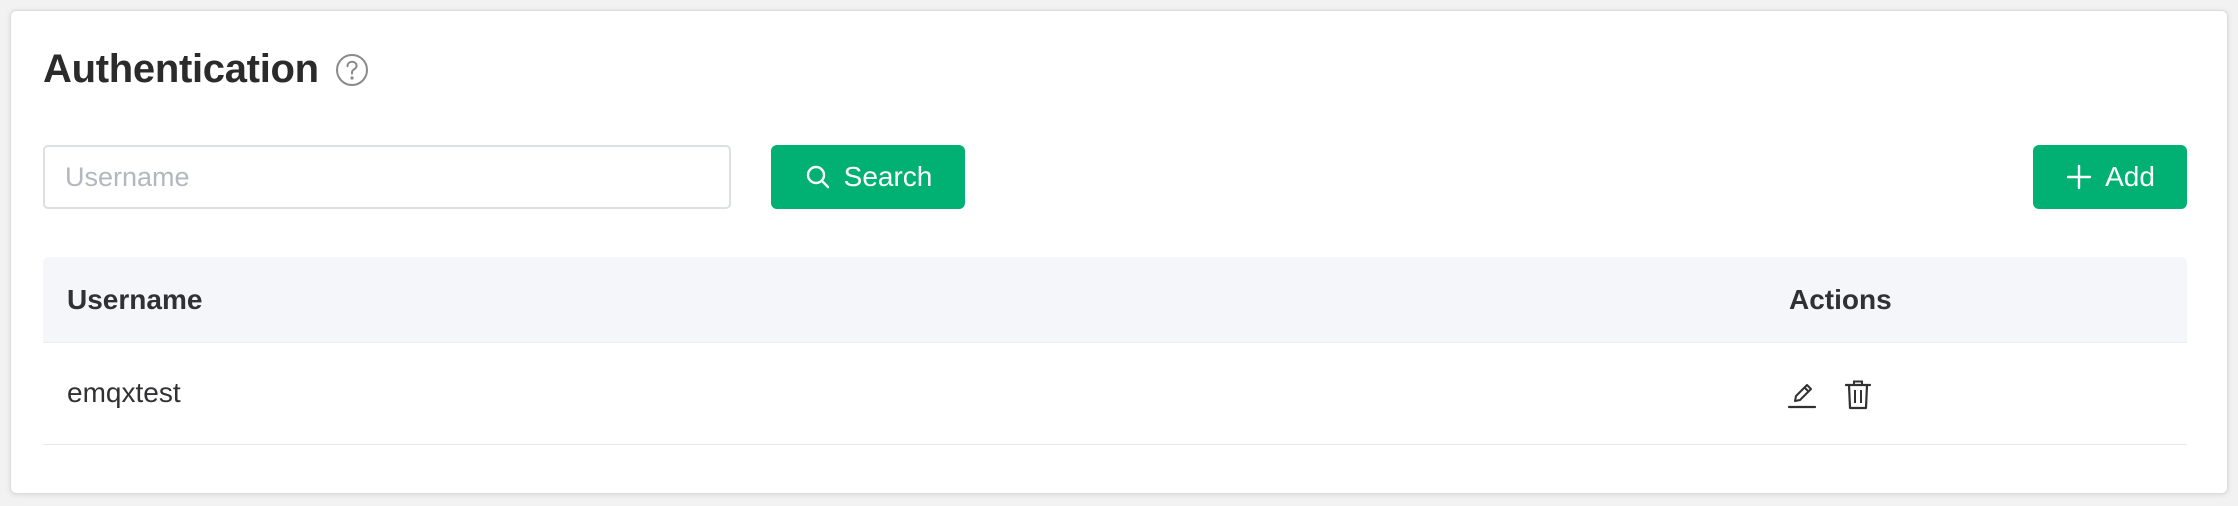 The height and width of the screenshot is (506, 2238). Describe the element at coordinates (352, 70) in the screenshot. I see `question-circle-icon` at that location.